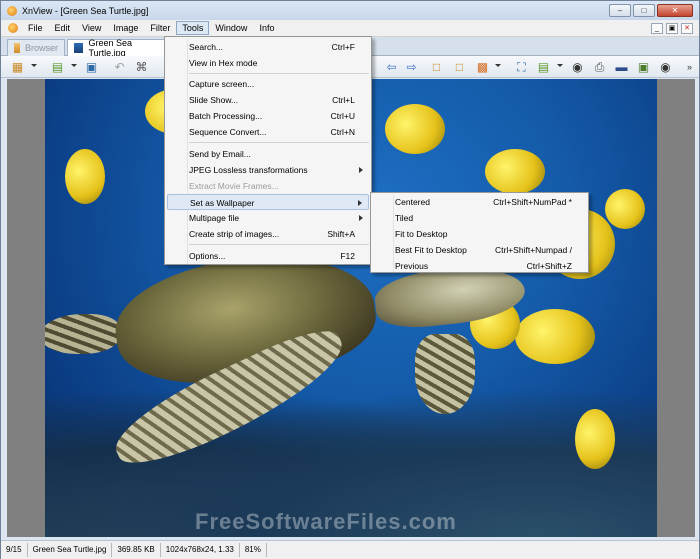 Image resolution: width=700 pixels, height=559 pixels. What do you see at coordinates (79, 48) in the screenshot?
I see `image-icon` at bounding box center [79, 48].